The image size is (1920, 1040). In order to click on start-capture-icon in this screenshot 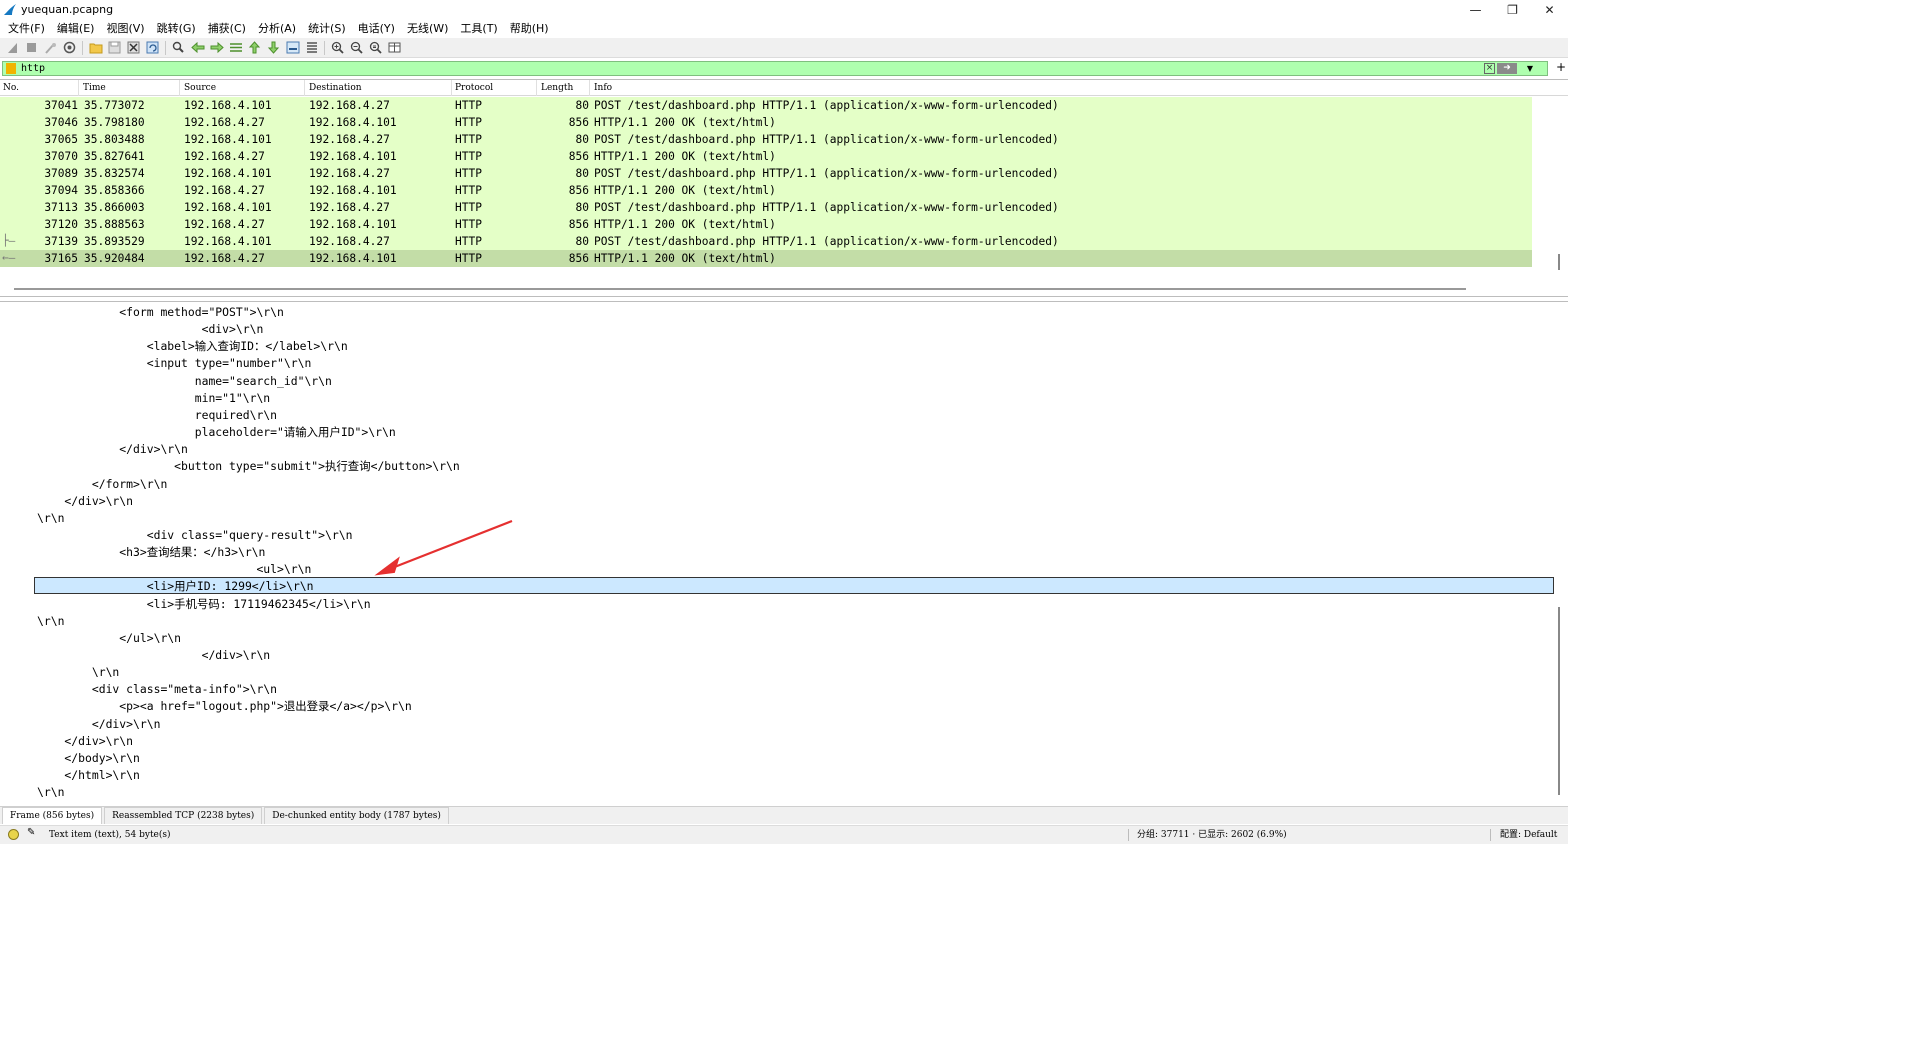, I will do `click(12, 48)`.